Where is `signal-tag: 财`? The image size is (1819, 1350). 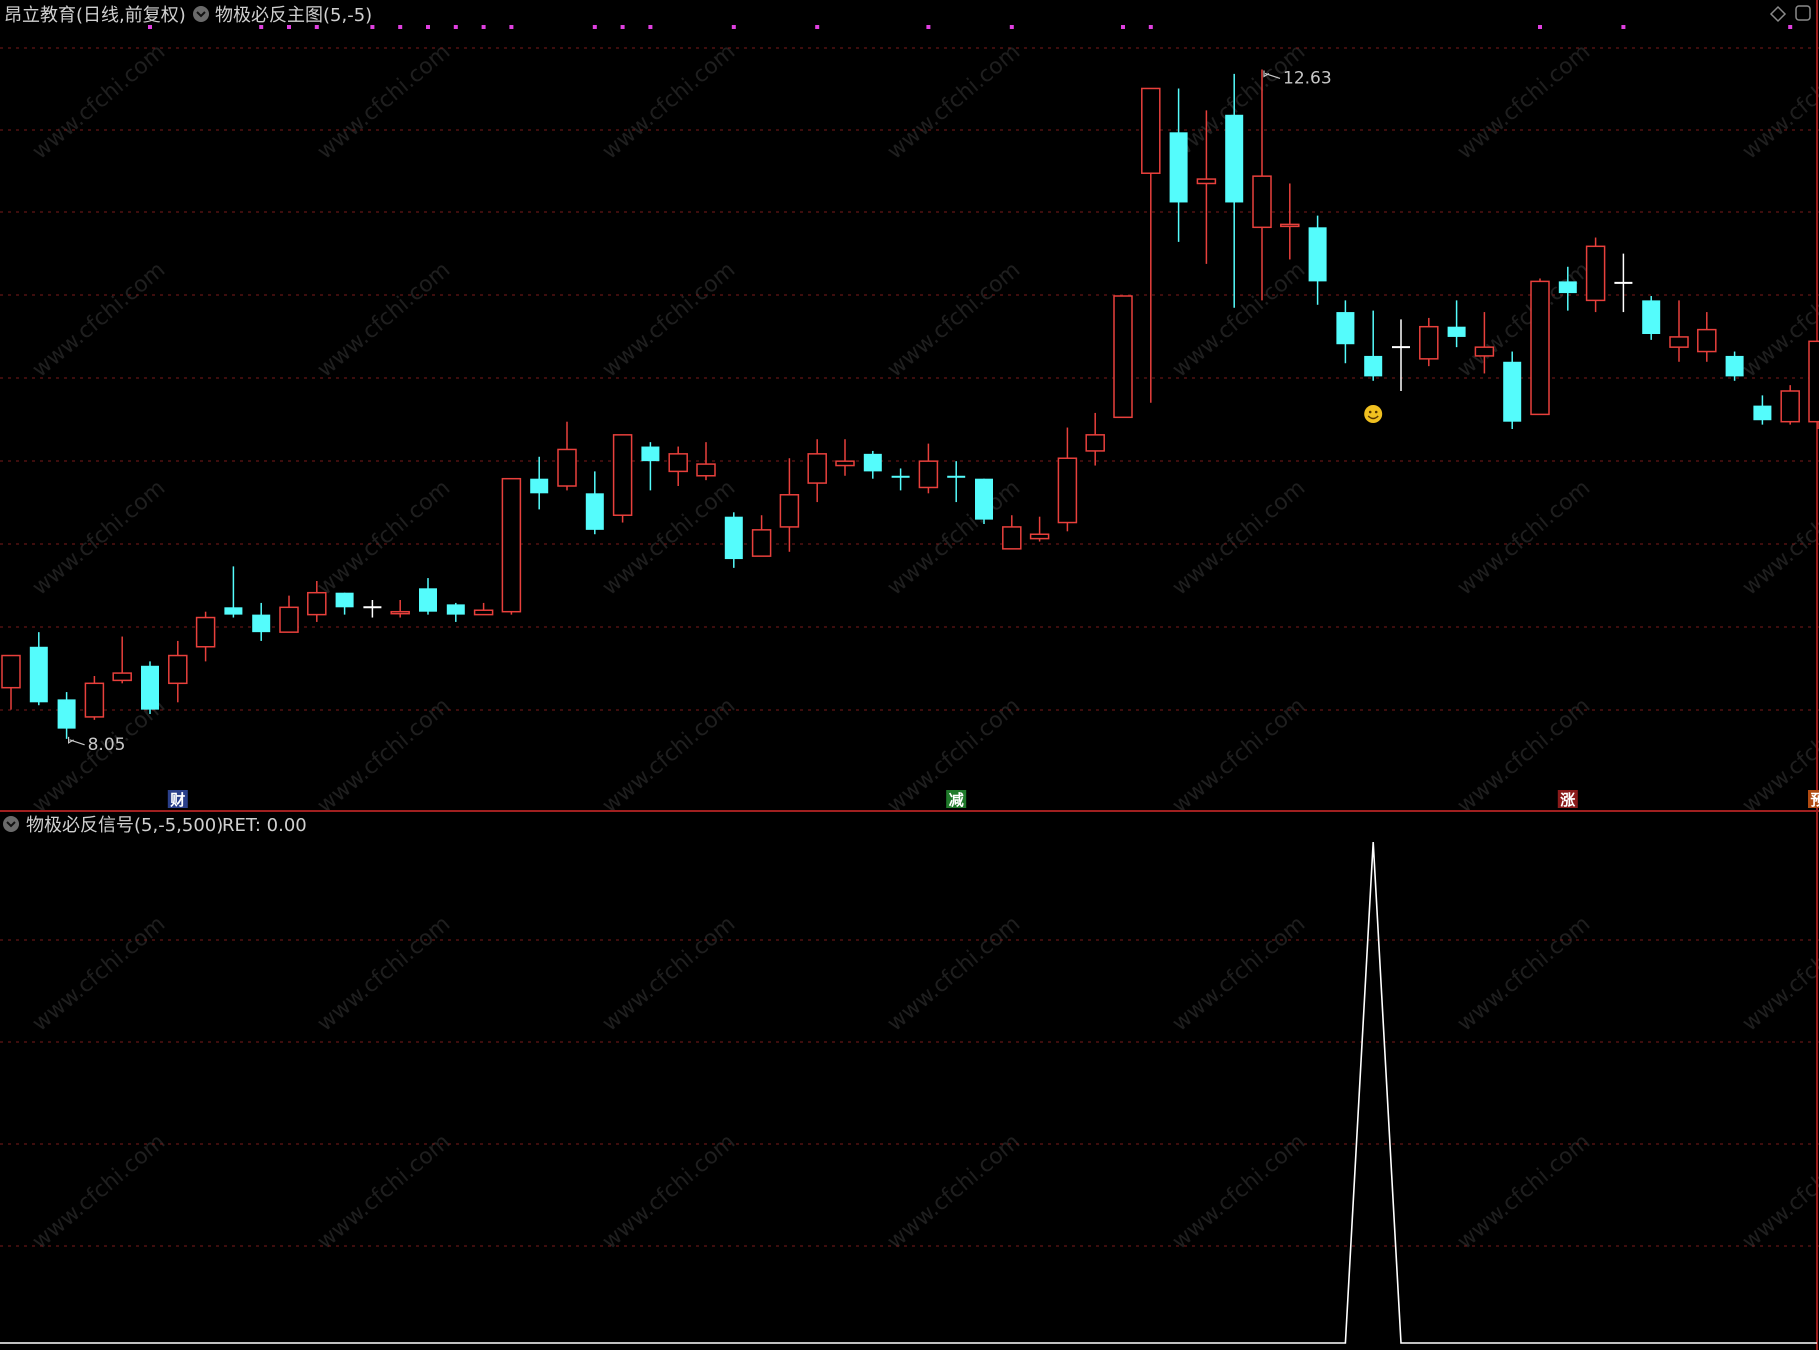 signal-tag: 财 is located at coordinates (177, 799).